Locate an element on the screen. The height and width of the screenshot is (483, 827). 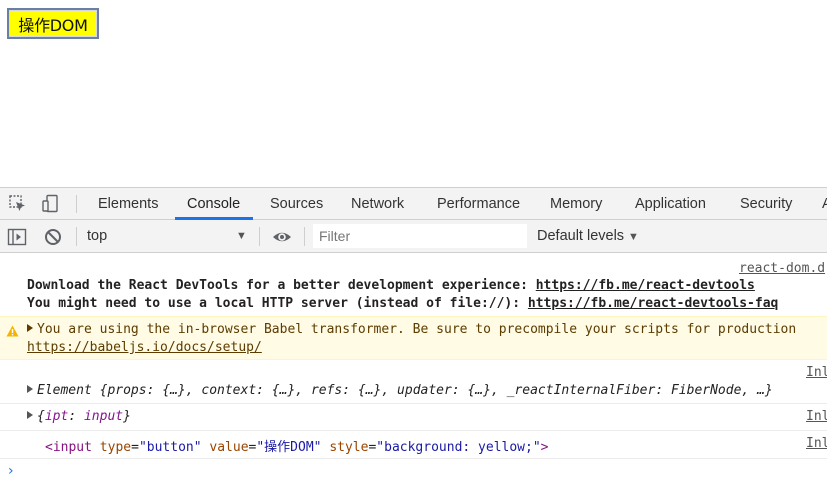
brace: { is located at coordinates (41, 416).